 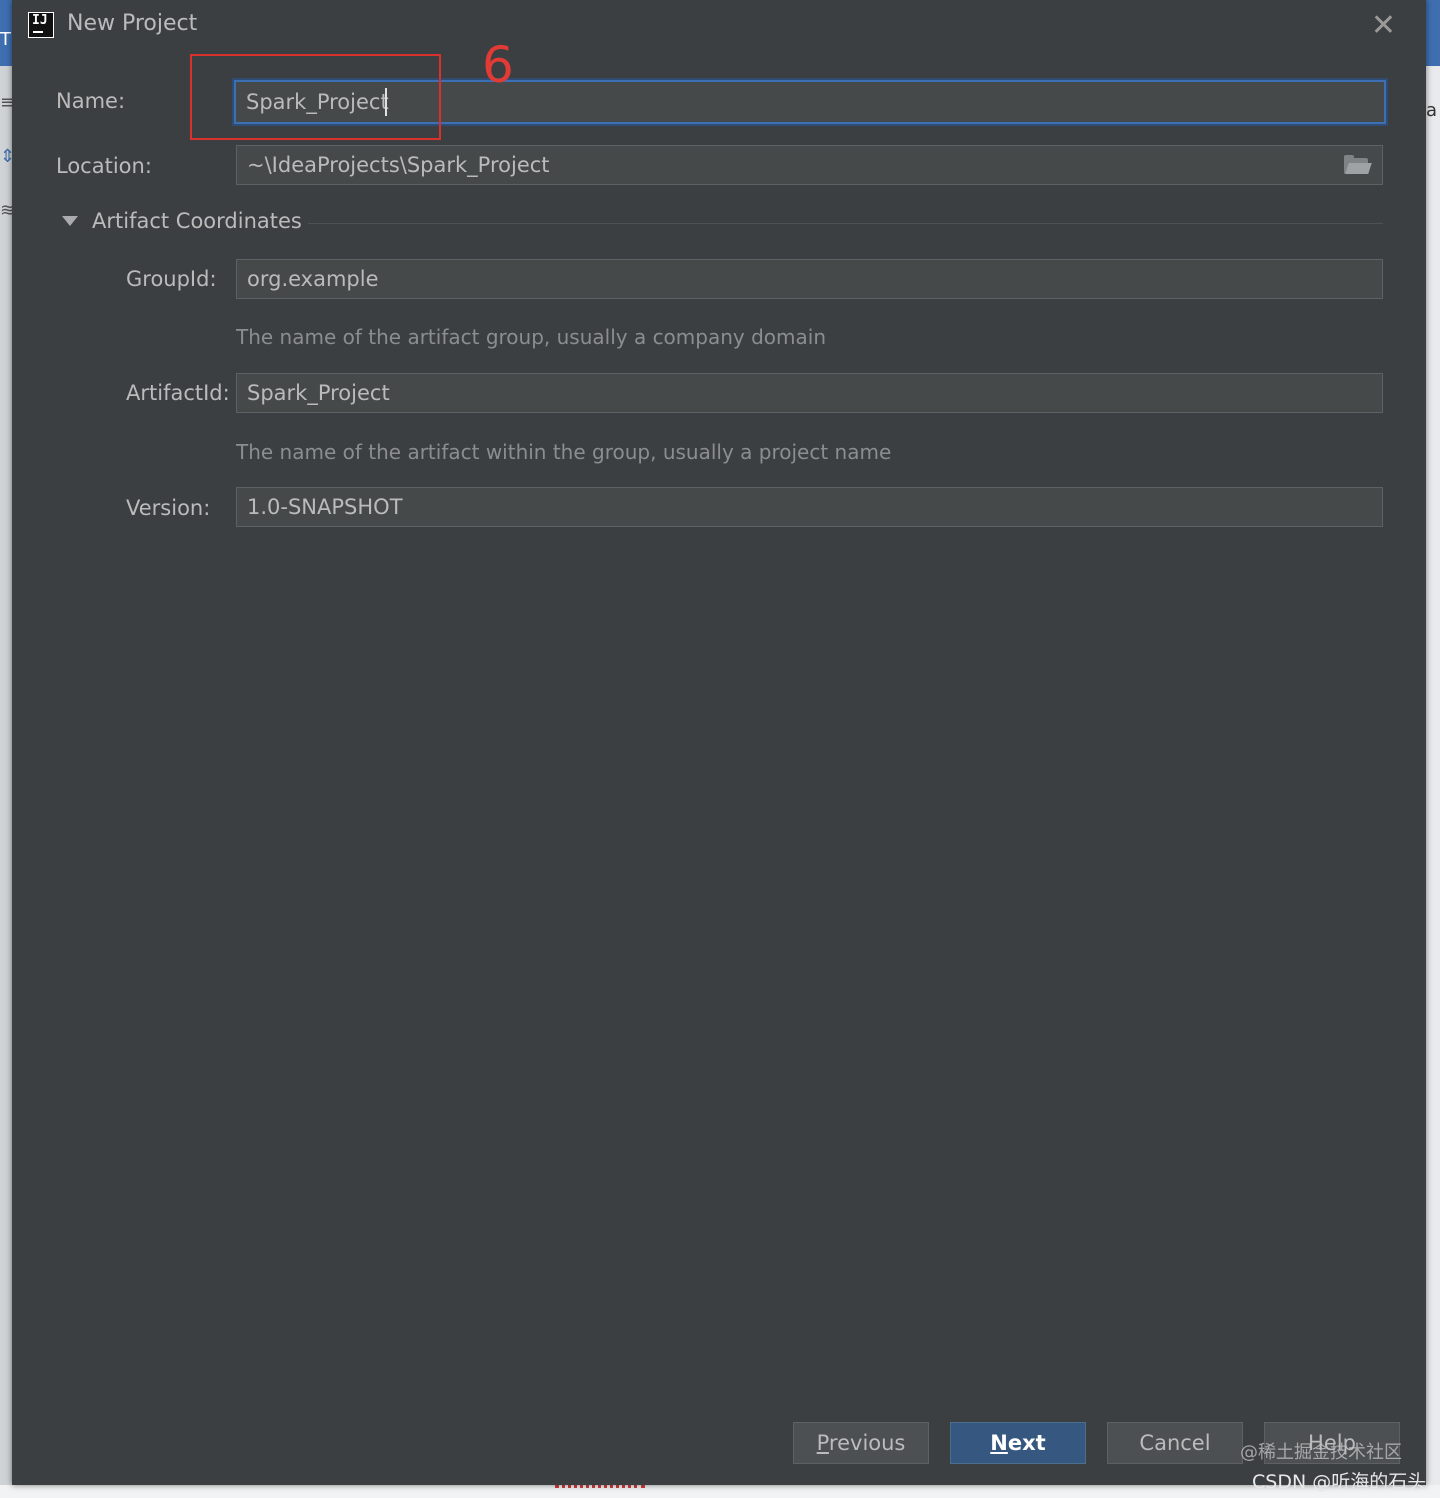 What do you see at coordinates (132, 23) in the screenshot?
I see `dialog-title: New Project` at bounding box center [132, 23].